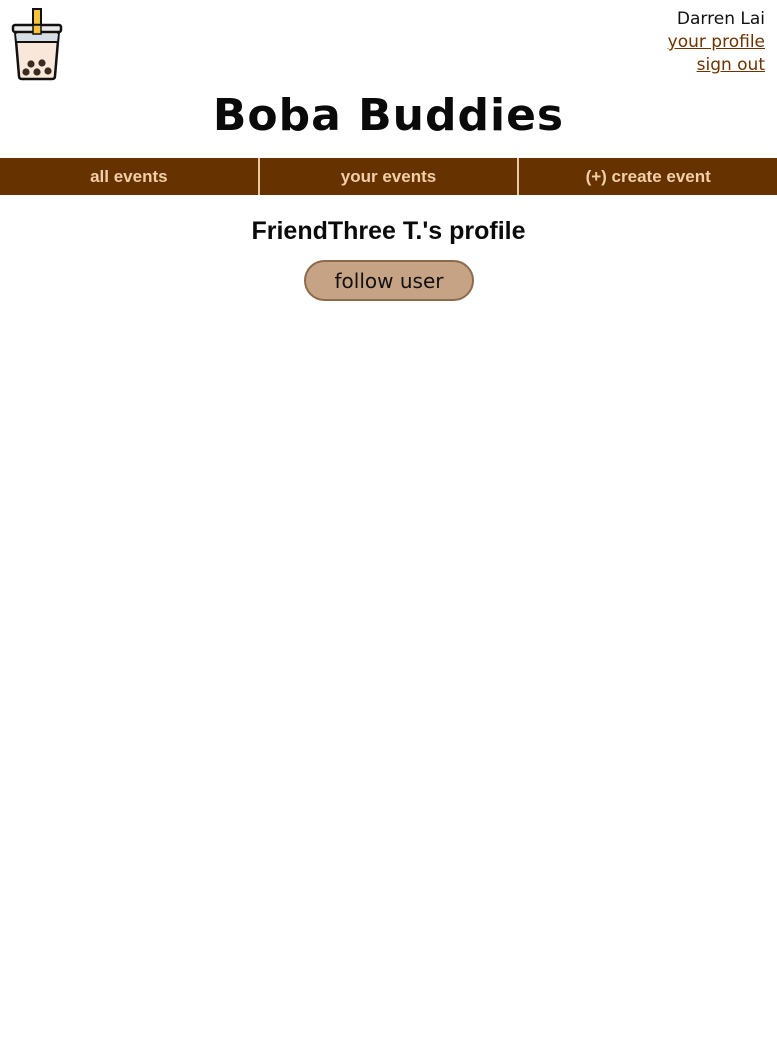  What do you see at coordinates (388, 115) in the screenshot?
I see `site-title: Boba Buddies` at bounding box center [388, 115].